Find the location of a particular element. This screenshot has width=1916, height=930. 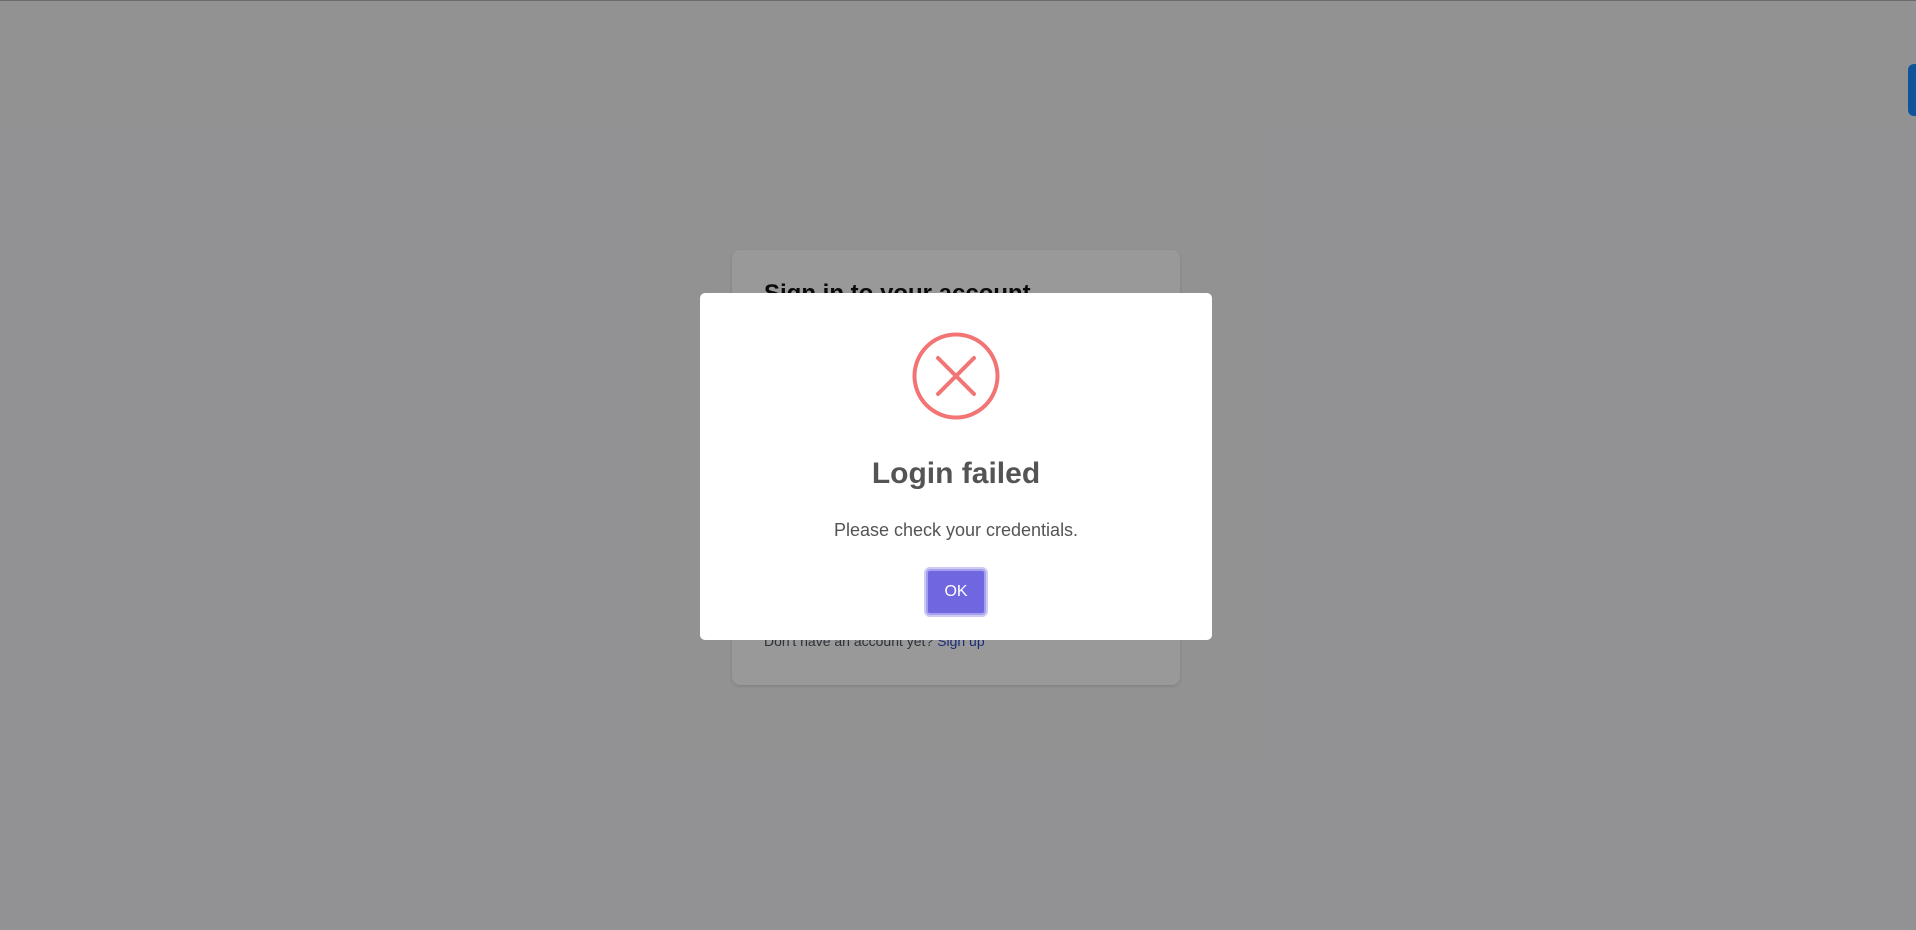

dialog-title: Login failed is located at coordinates (956, 473).